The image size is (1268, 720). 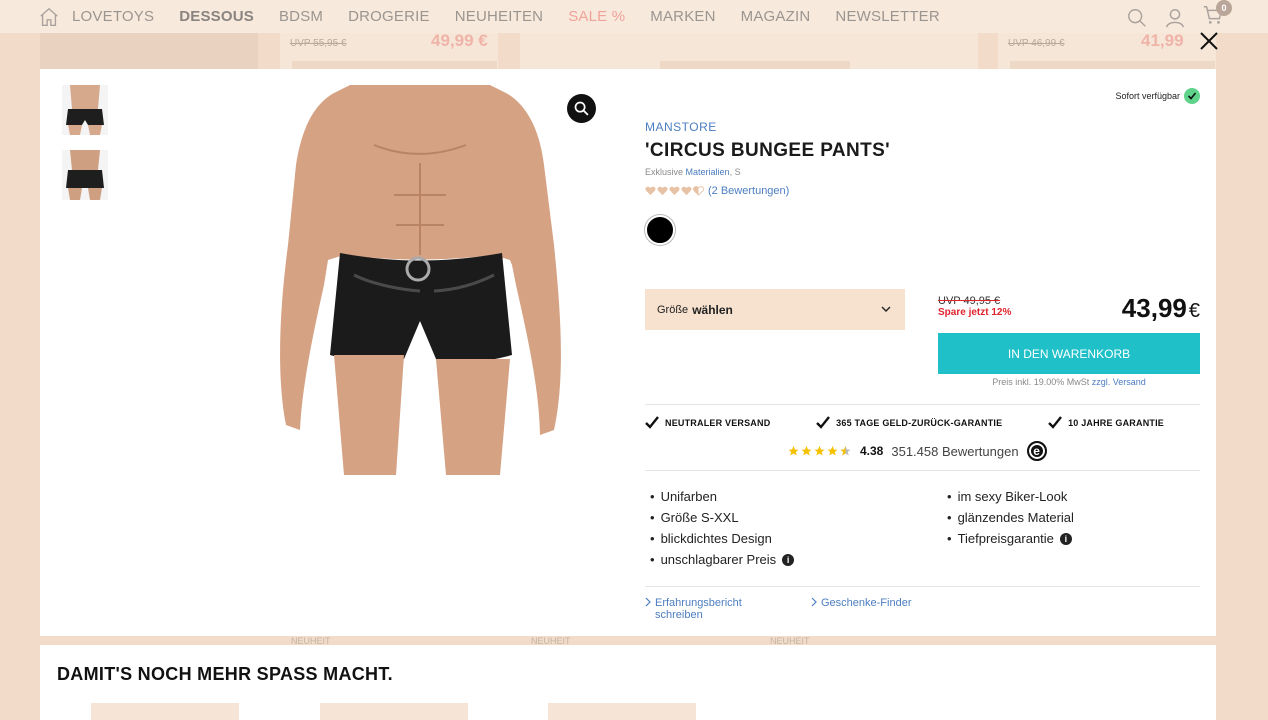 I want to click on product-main-image, so click(x=420, y=280).